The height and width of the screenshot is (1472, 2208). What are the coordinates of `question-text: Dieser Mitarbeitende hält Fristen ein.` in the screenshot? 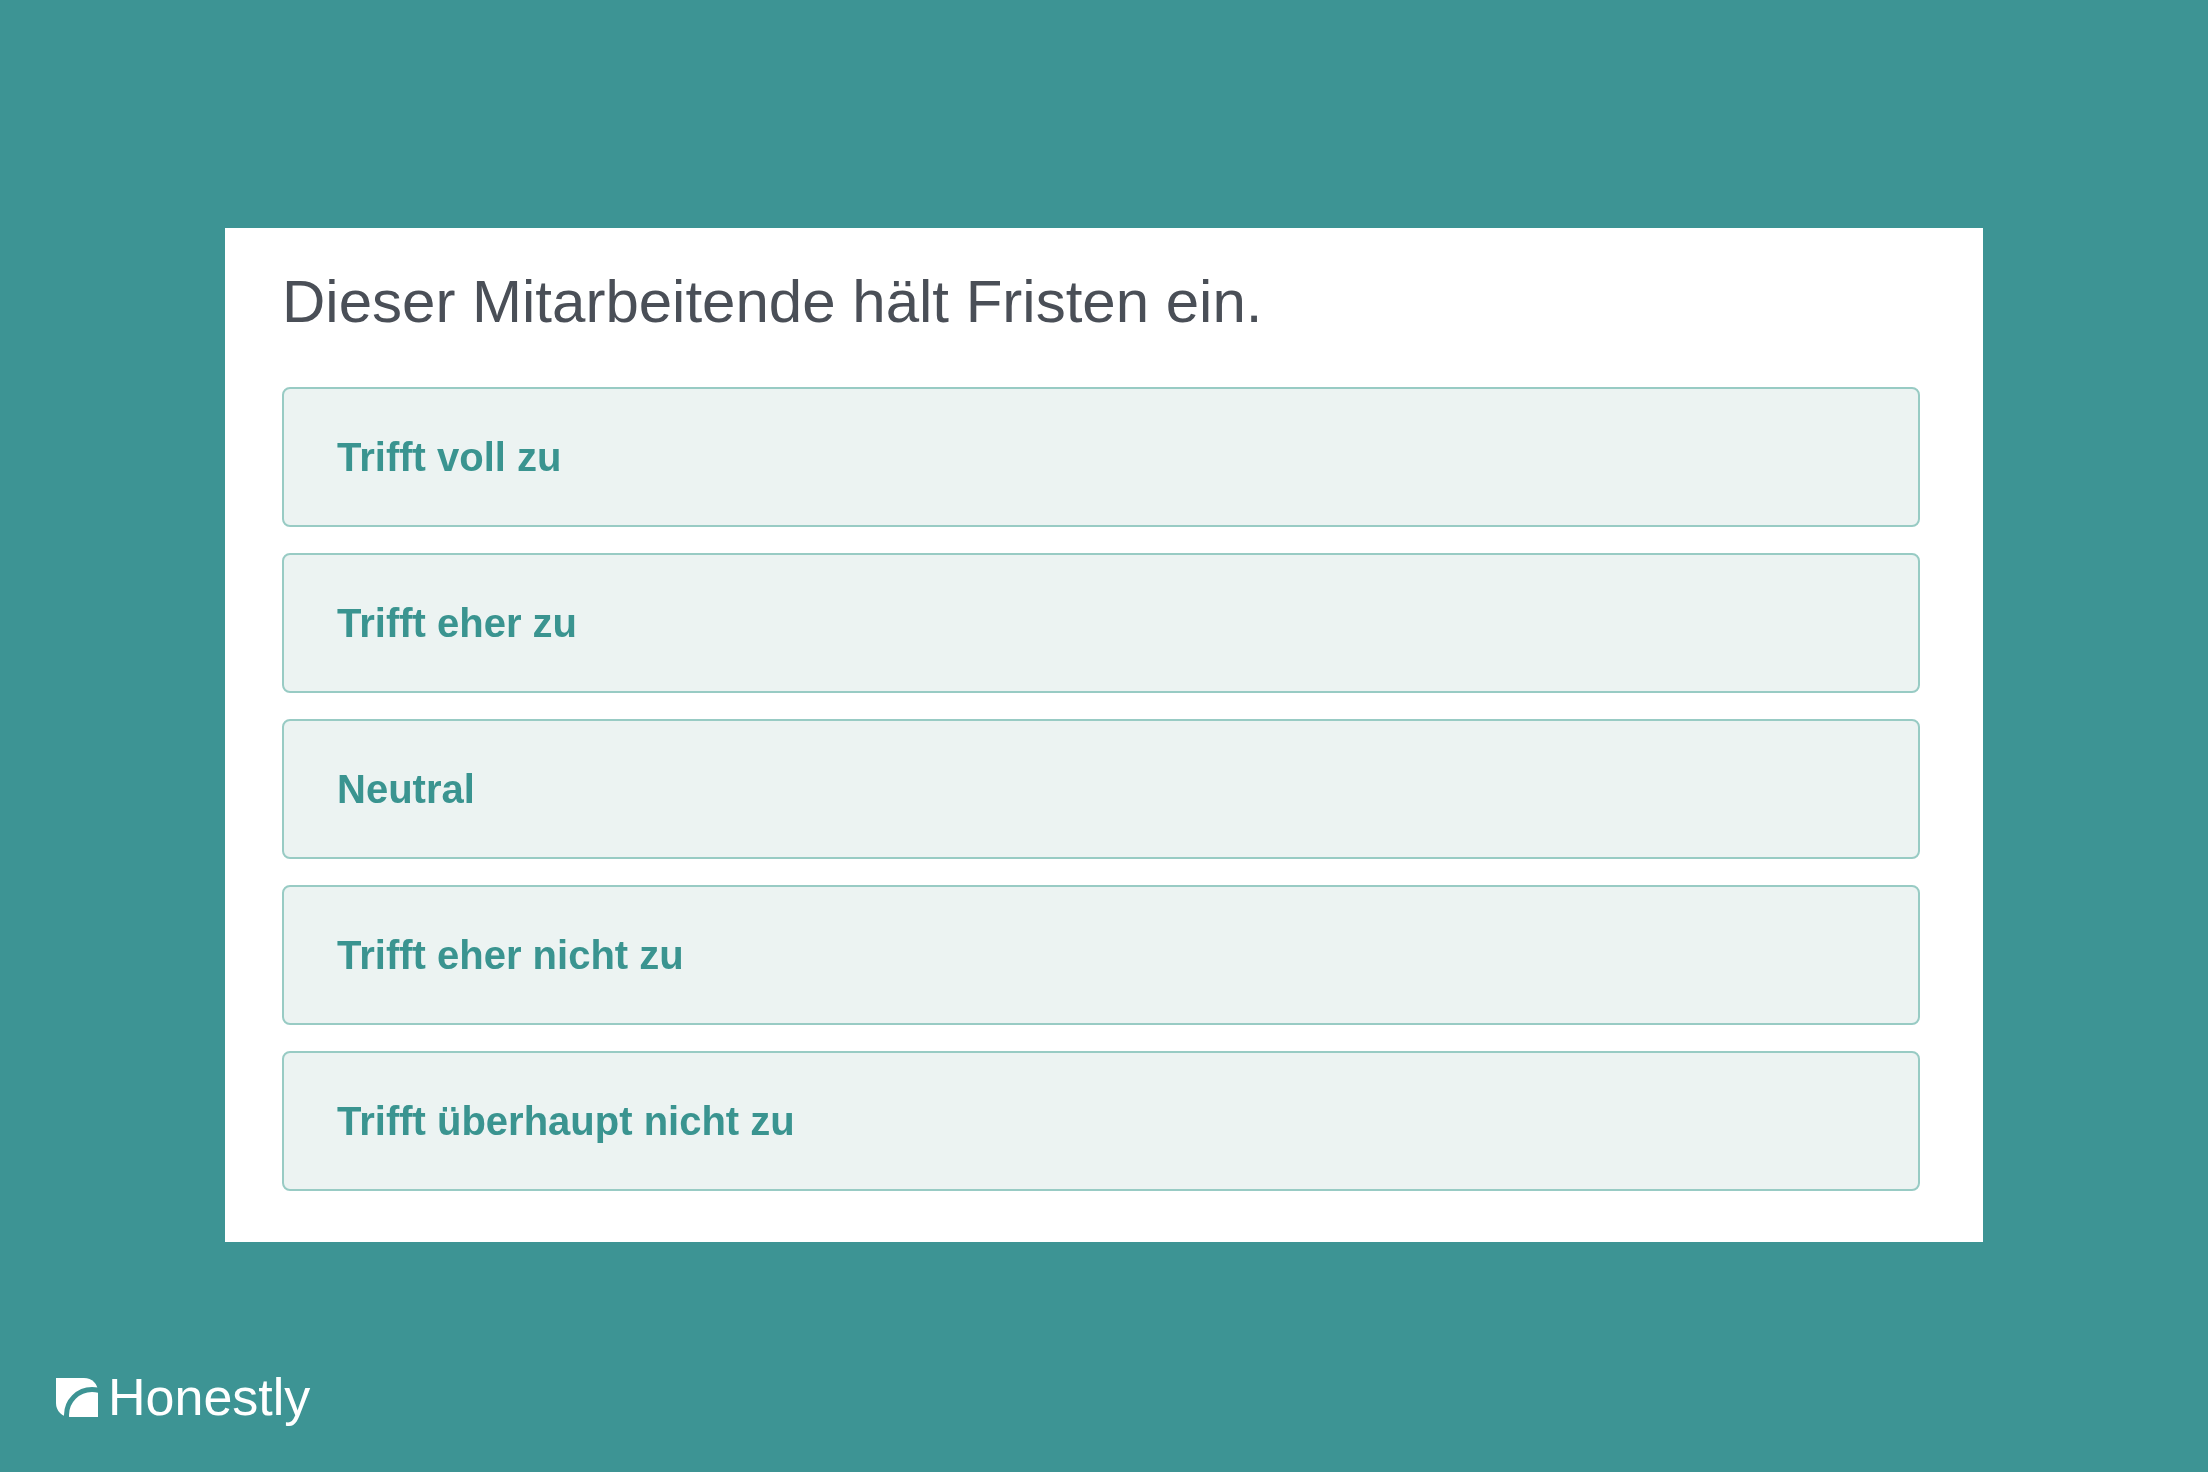 It's located at (772, 301).